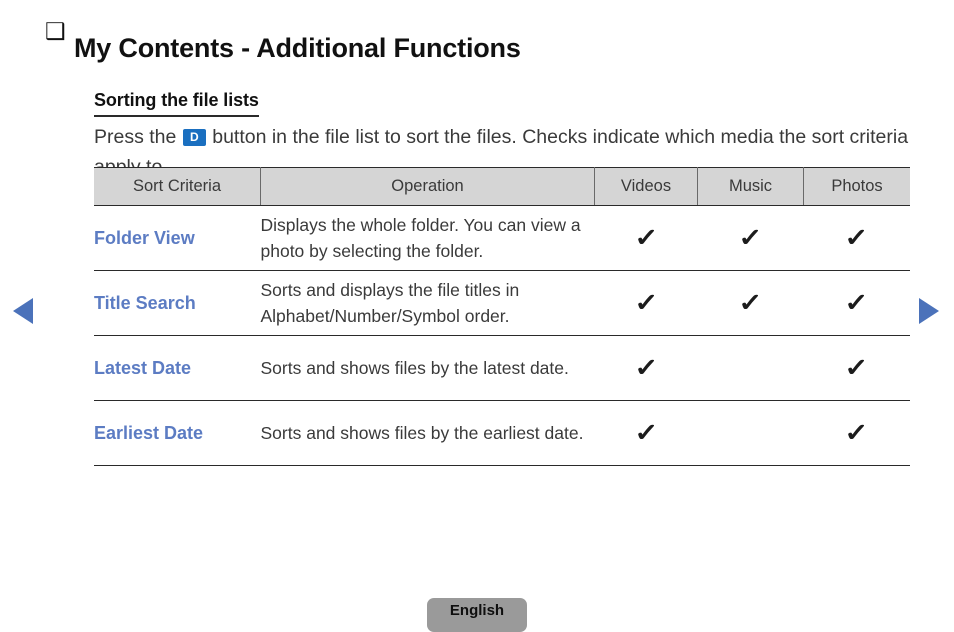 The width and height of the screenshot is (954, 632). What do you see at coordinates (135, 136) in the screenshot?
I see `intro-text-before: Press the` at bounding box center [135, 136].